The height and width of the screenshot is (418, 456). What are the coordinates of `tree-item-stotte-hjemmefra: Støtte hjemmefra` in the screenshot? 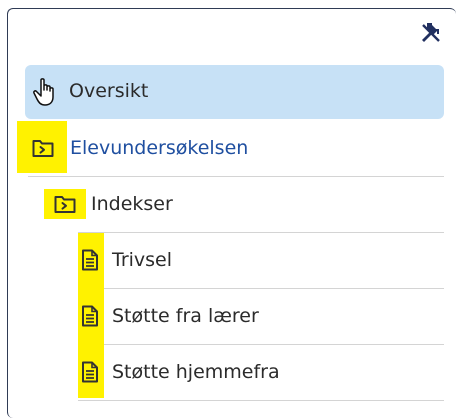 It's located at (261, 372).